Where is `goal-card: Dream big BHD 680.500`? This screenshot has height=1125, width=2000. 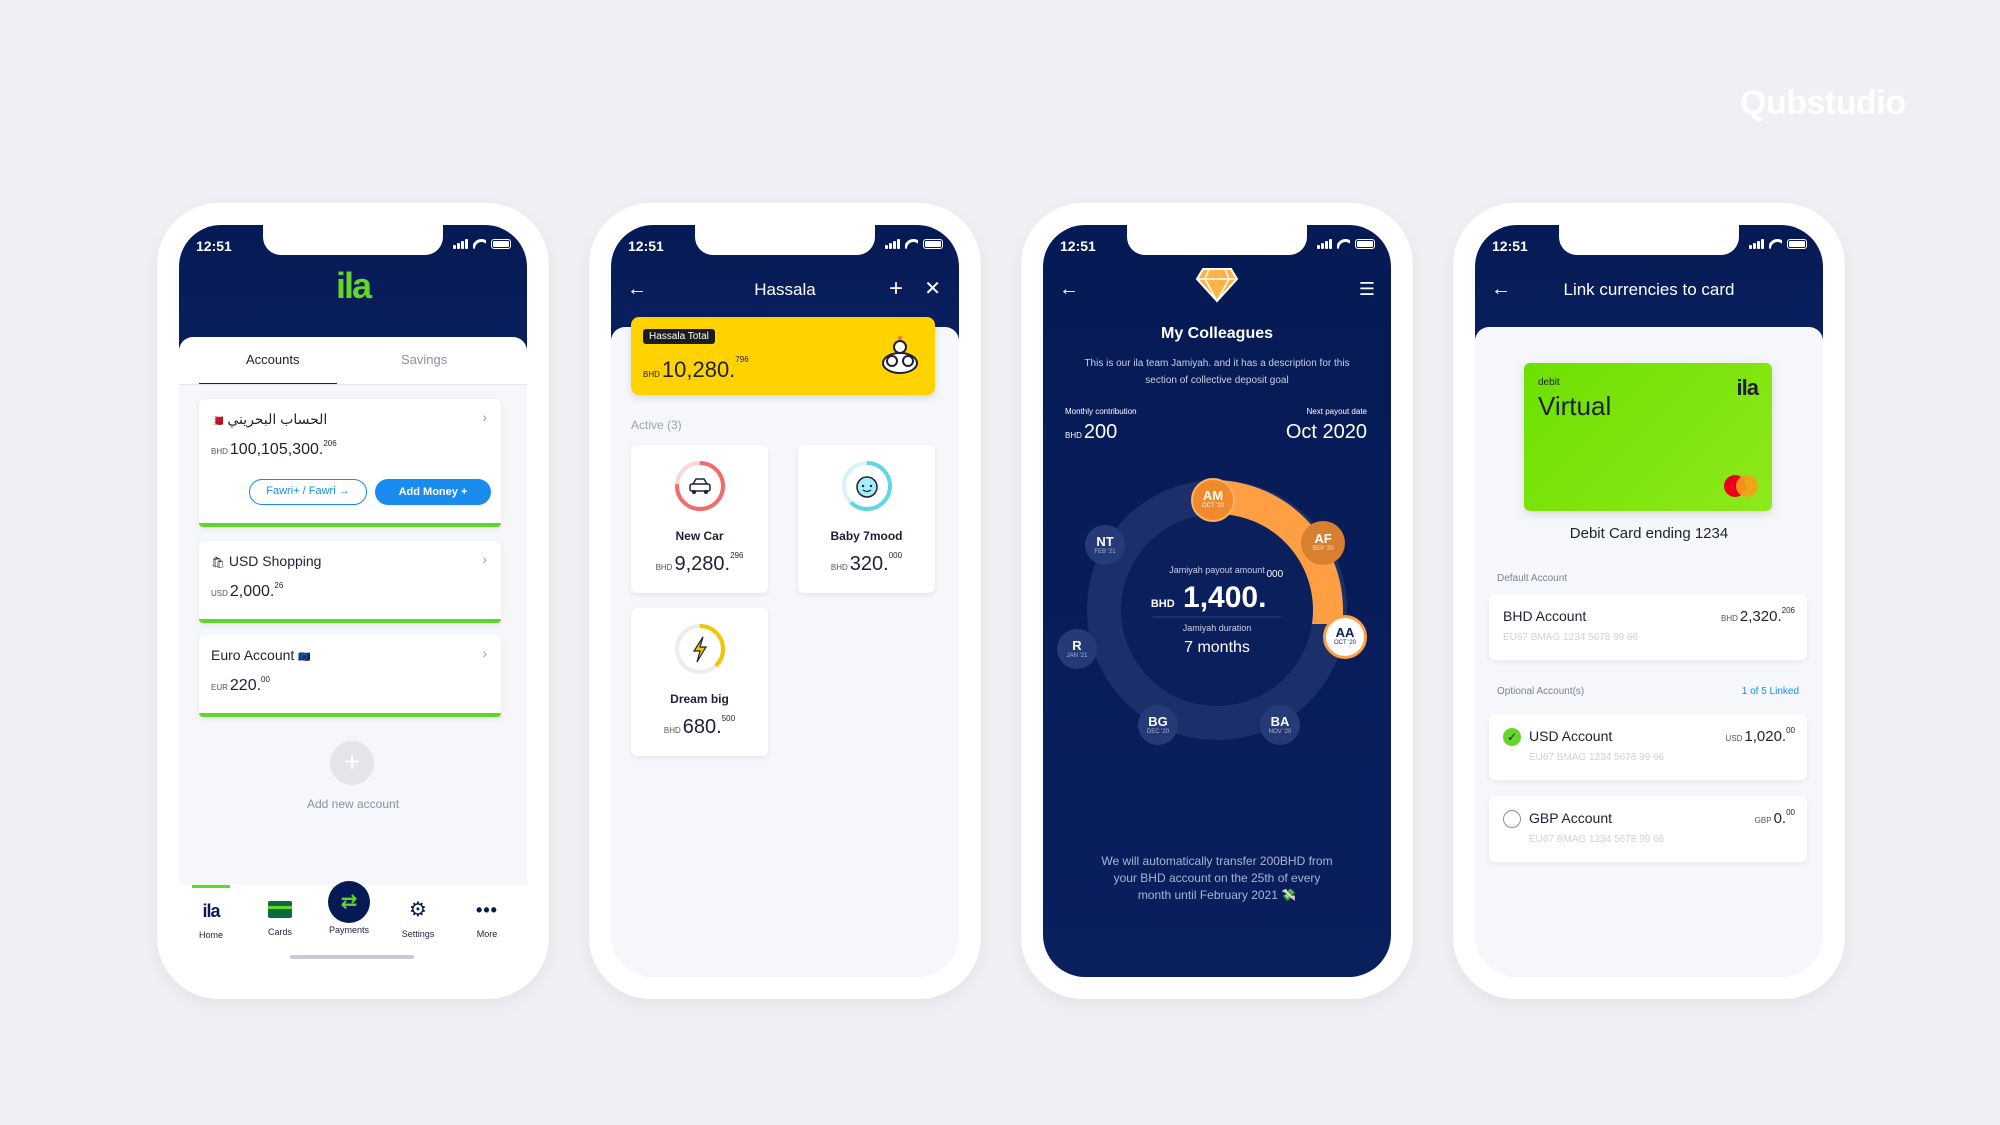 goal-card: Dream big BHD 680.500 is located at coordinates (699, 682).